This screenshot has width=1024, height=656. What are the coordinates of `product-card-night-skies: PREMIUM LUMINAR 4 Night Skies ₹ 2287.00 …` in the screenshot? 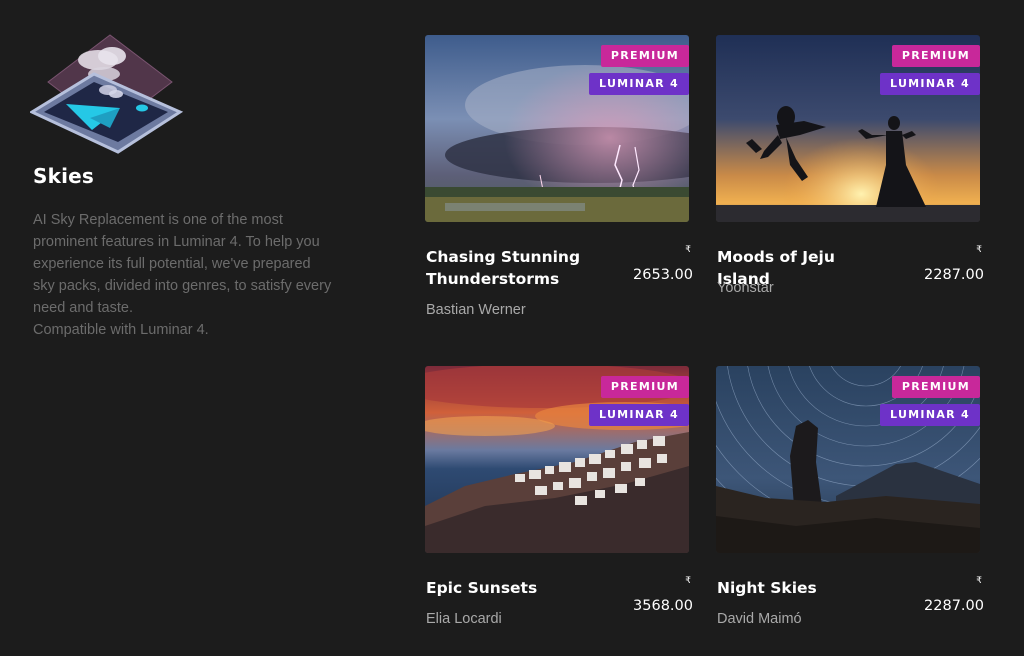 It's located at (850, 511).